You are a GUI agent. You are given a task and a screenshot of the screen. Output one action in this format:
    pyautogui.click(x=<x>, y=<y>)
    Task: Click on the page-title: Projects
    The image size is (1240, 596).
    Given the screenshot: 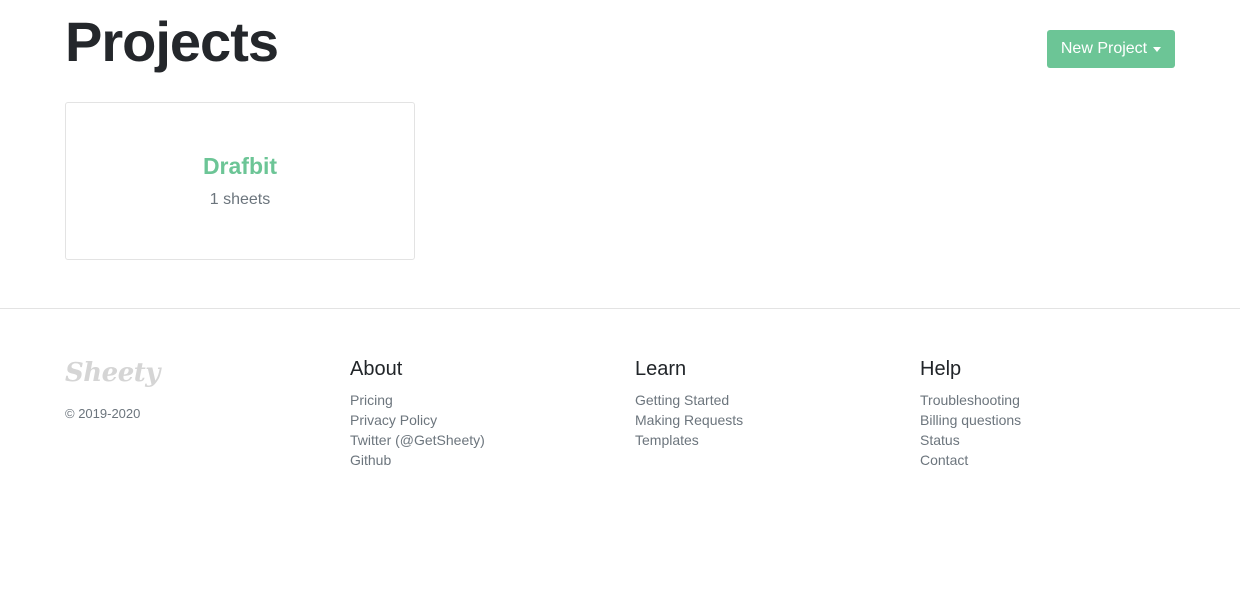 What is the action you would take?
    pyautogui.click(x=172, y=41)
    